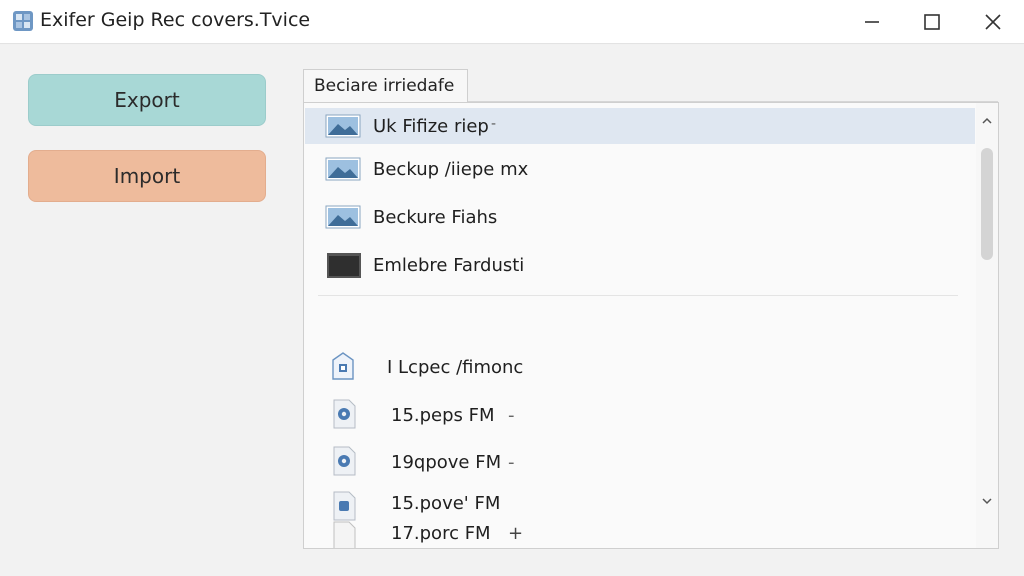 Image resolution: width=1024 pixels, height=576 pixels. I want to click on scroll-down-button, so click(987, 501).